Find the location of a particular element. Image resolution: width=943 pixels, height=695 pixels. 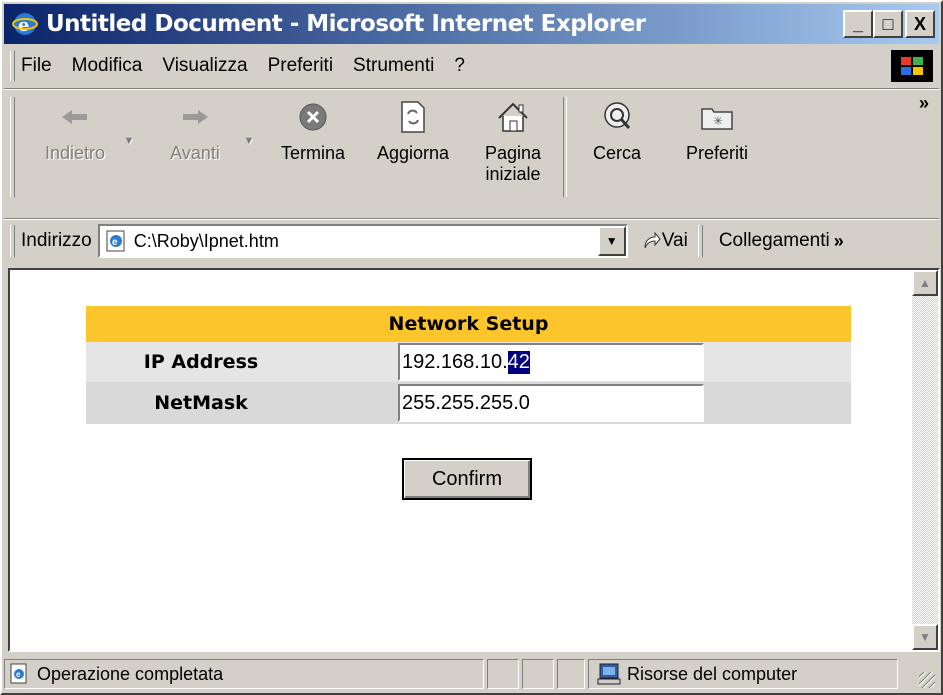

windows-logo-icon is located at coordinates (912, 66).